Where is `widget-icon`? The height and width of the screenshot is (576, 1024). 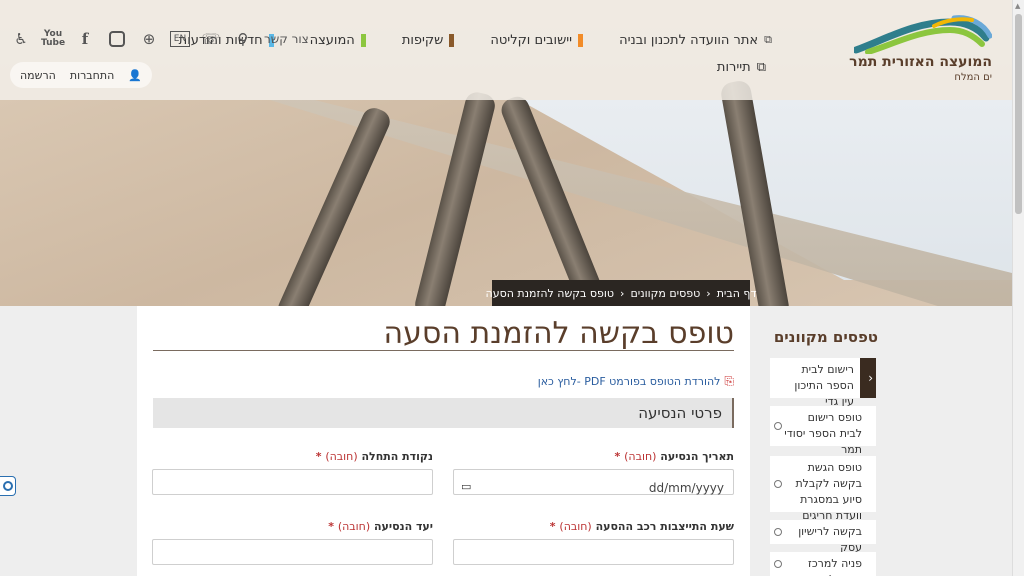
widget-icon is located at coordinates (7, 486).